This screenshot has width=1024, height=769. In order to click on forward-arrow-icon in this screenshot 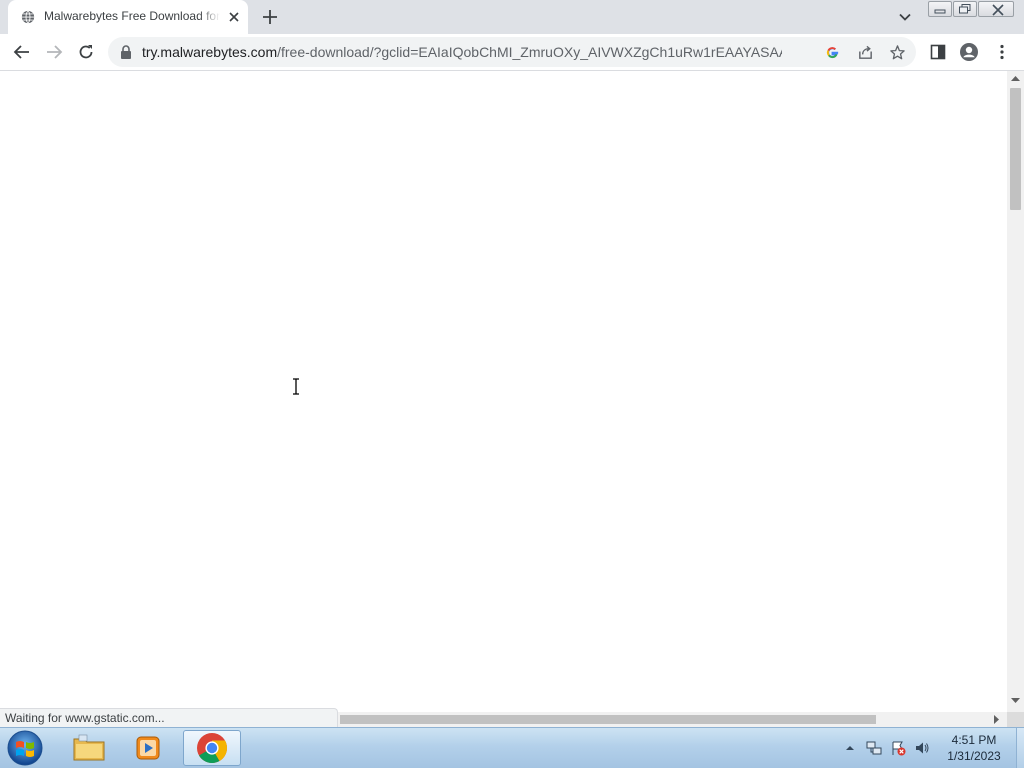, I will do `click(54, 52)`.